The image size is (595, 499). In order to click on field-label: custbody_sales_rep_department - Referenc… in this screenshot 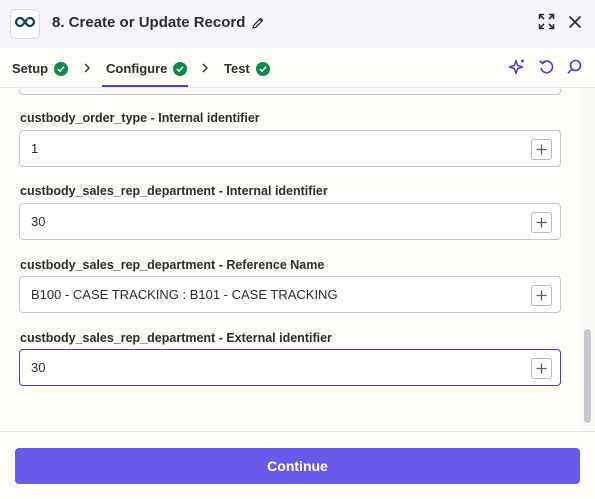, I will do `click(172, 265)`.